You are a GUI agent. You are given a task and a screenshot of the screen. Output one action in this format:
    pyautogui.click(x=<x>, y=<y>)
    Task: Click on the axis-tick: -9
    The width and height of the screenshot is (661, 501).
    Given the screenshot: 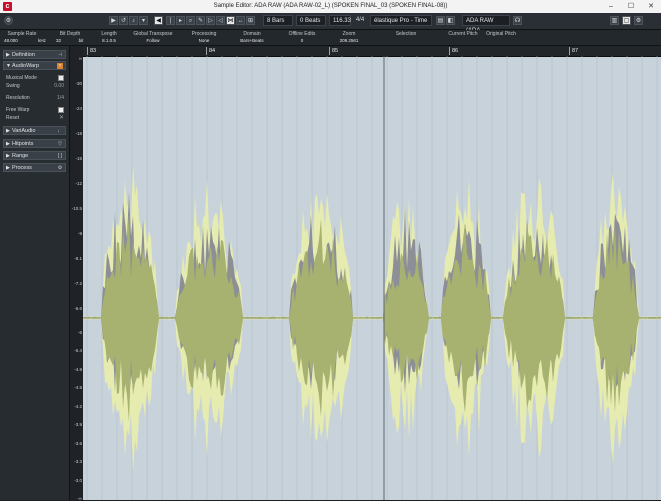 What is the action you would take?
    pyautogui.click(x=79, y=233)
    